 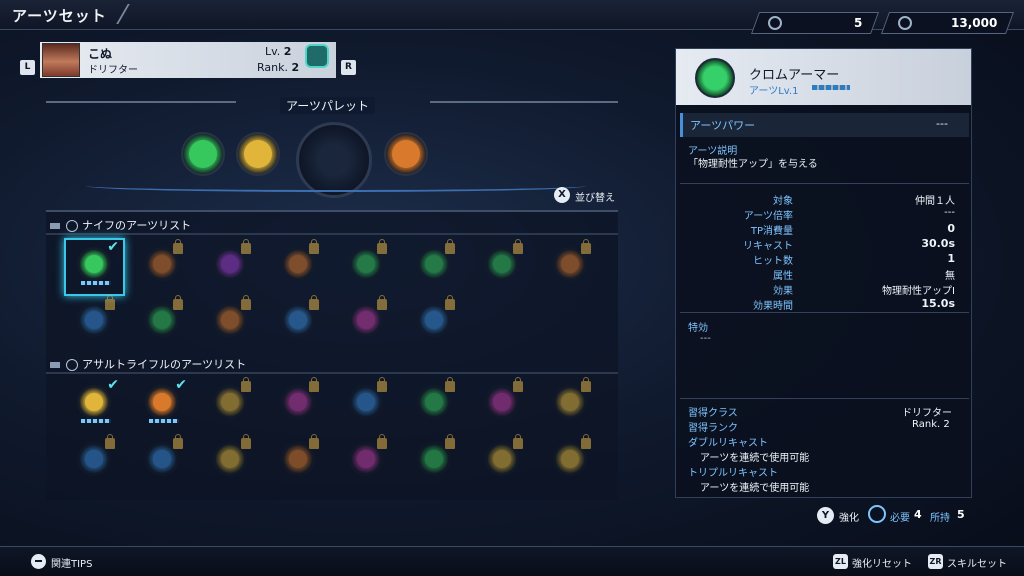 What do you see at coordinates (825, 515) in the screenshot?
I see `y-button-icon: Y` at bounding box center [825, 515].